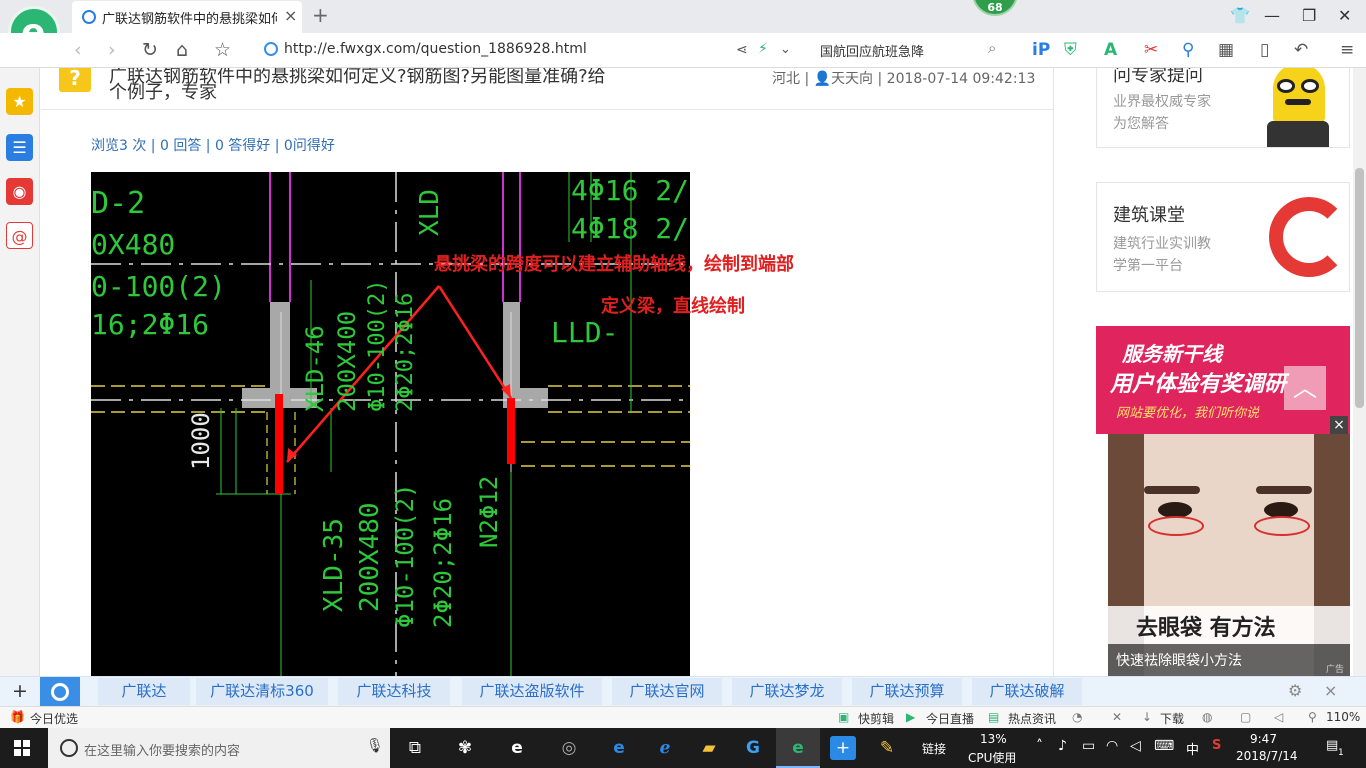  I want to click on task-view-icon: ⧉, so click(415, 748).